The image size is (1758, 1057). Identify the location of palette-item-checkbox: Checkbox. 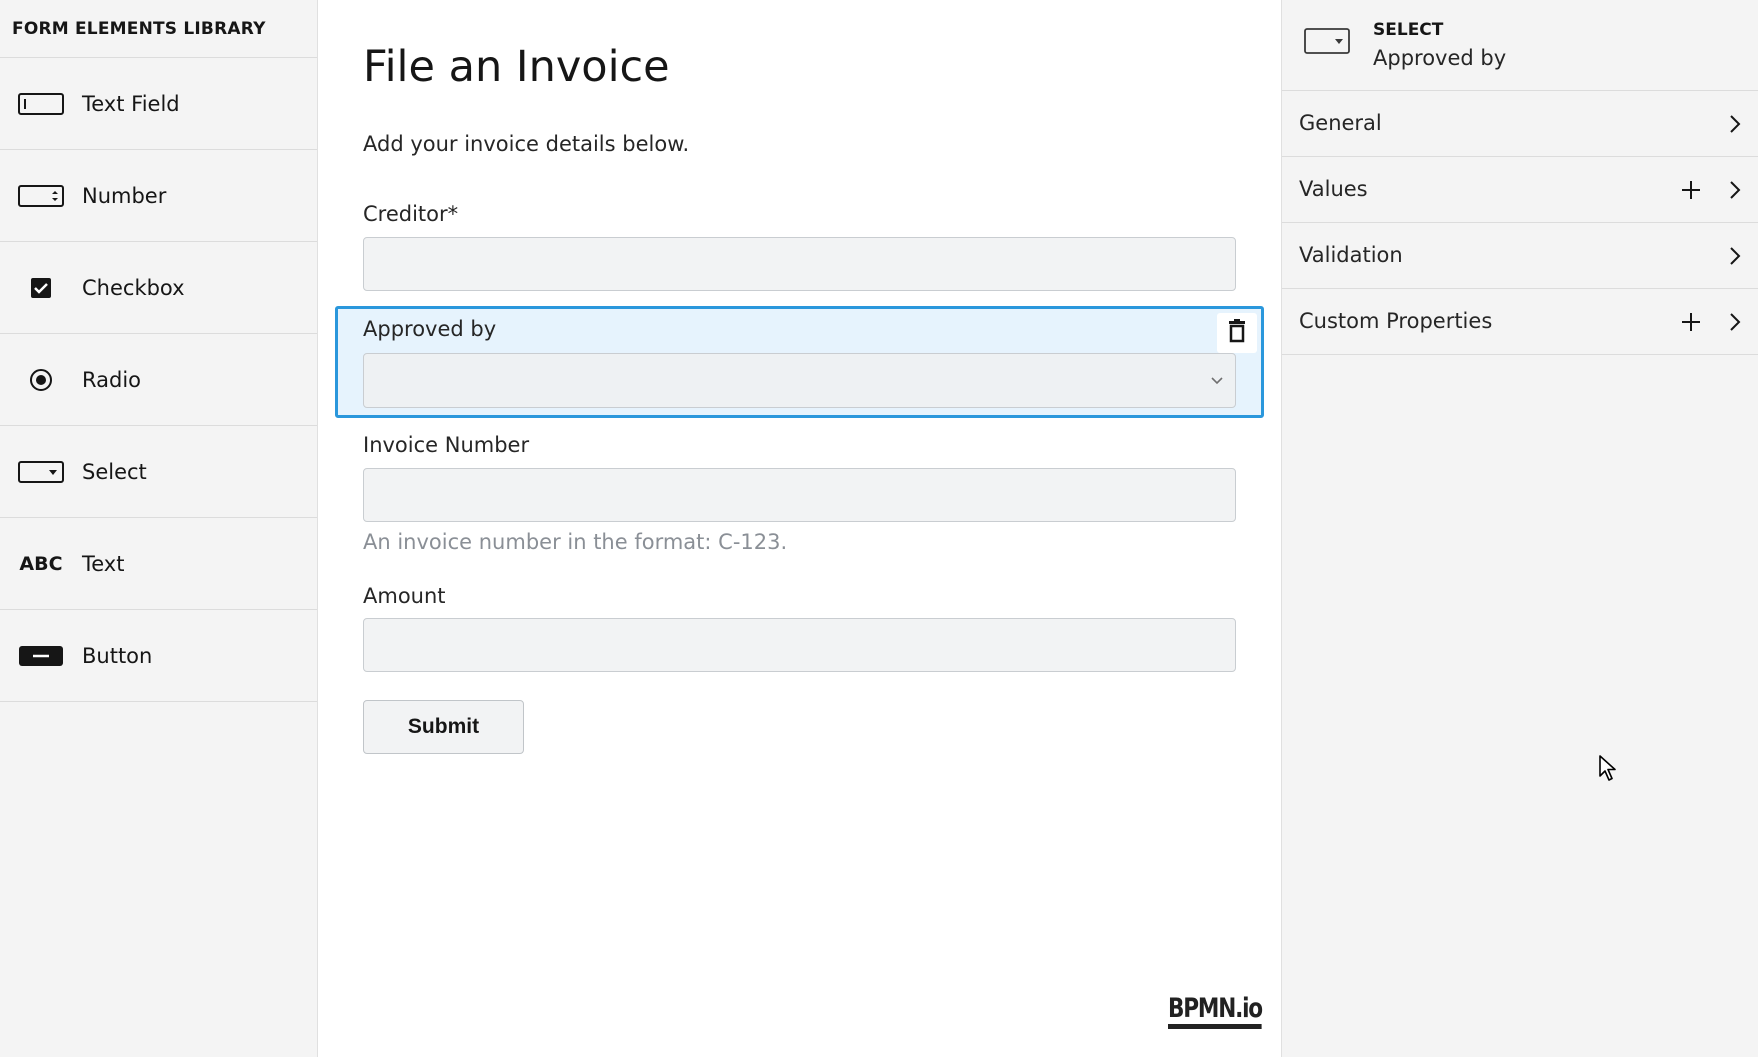
(158, 288).